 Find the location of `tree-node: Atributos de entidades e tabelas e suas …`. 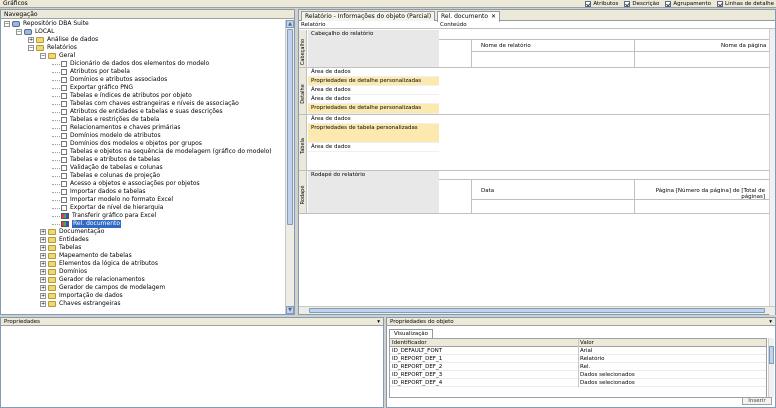

tree-node: Atributos de entidades e tabelas e suas … is located at coordinates (137, 112).